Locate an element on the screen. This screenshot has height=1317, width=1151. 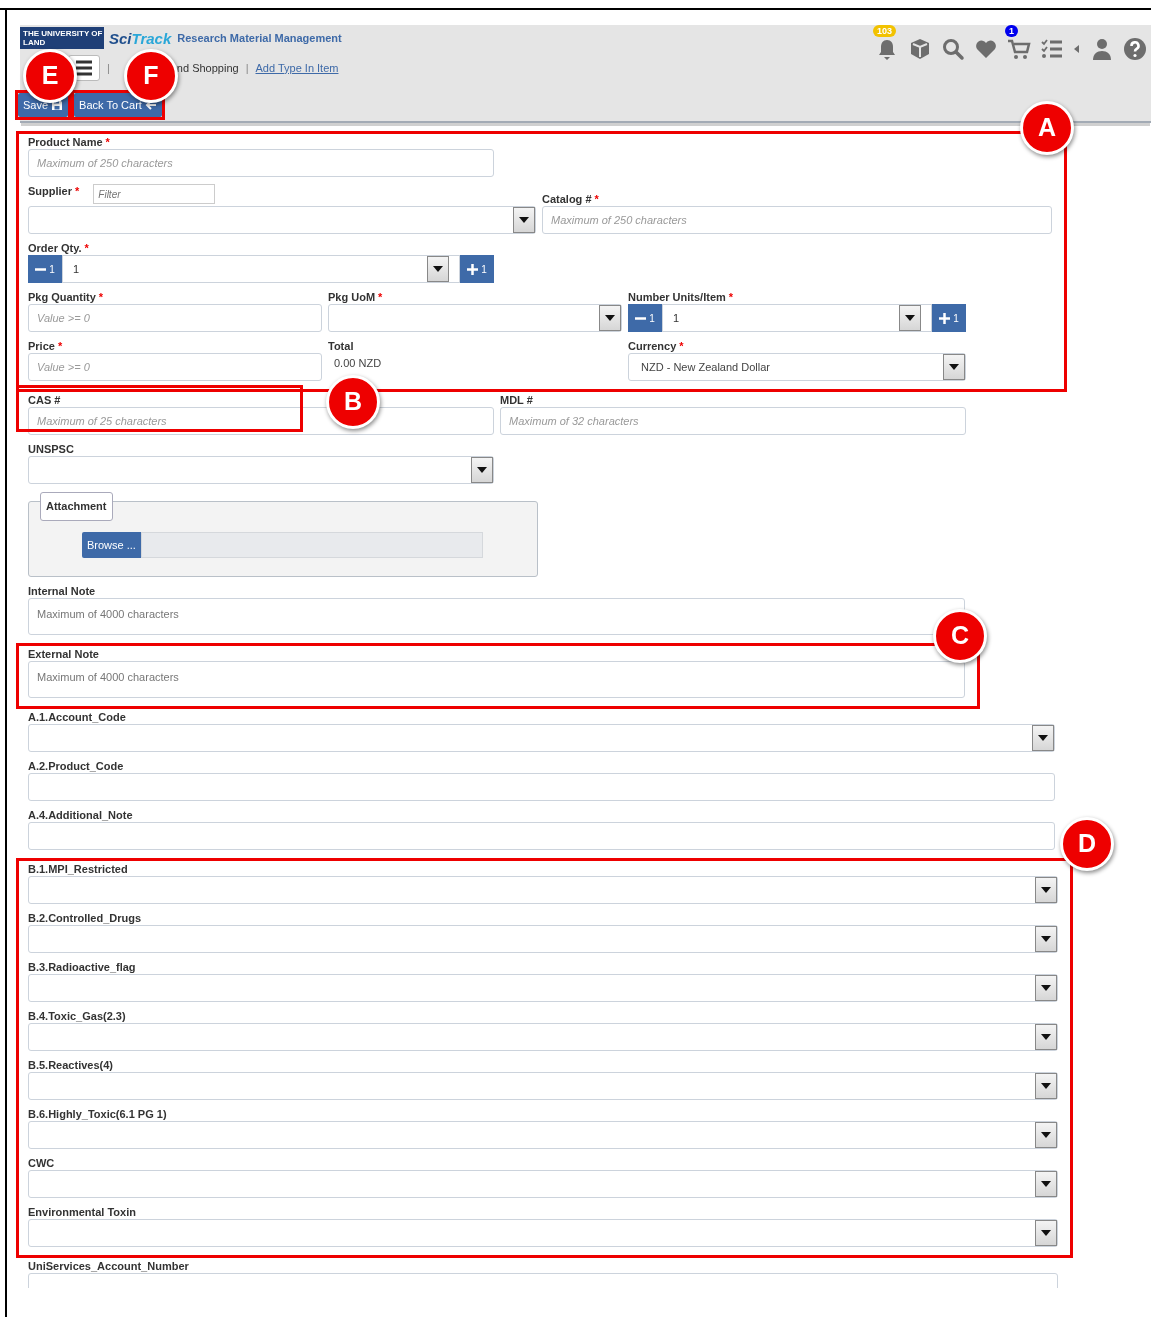
cart-icon is located at coordinates (1019, 49).